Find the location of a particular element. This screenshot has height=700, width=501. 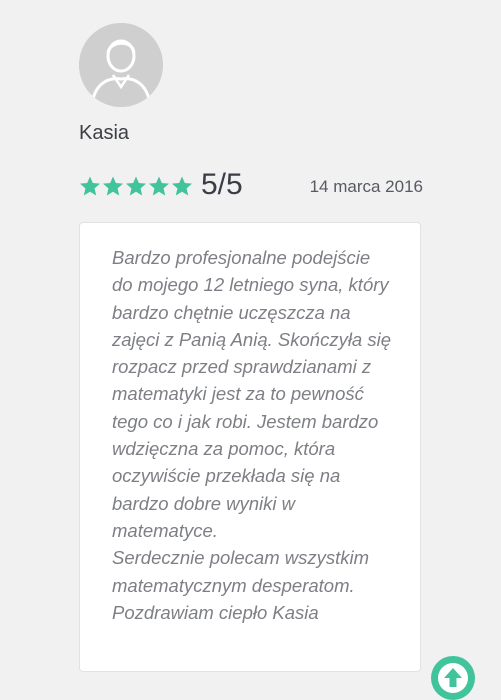

review-text-line: rozpacz przed sprawdzianami z is located at coordinates (242, 367).